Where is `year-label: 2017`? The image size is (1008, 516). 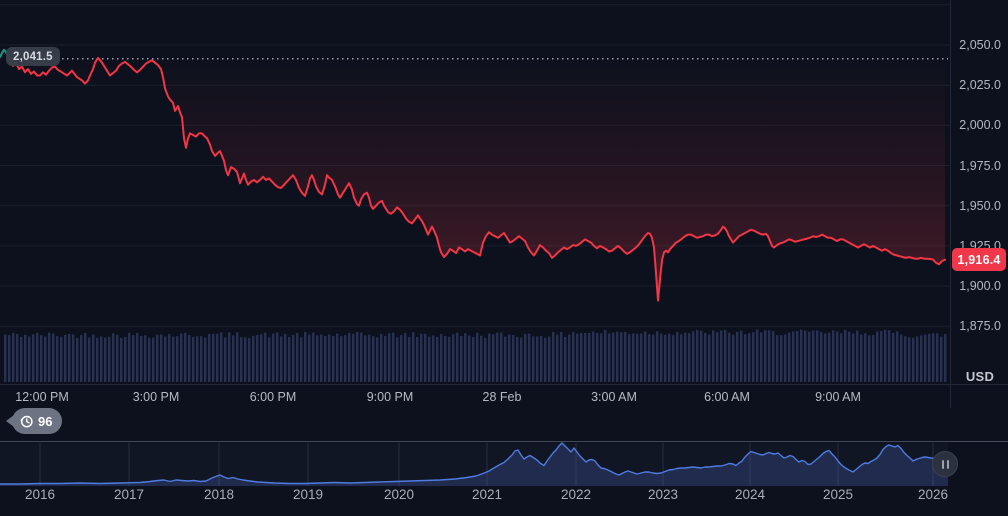 year-label: 2017 is located at coordinates (129, 494).